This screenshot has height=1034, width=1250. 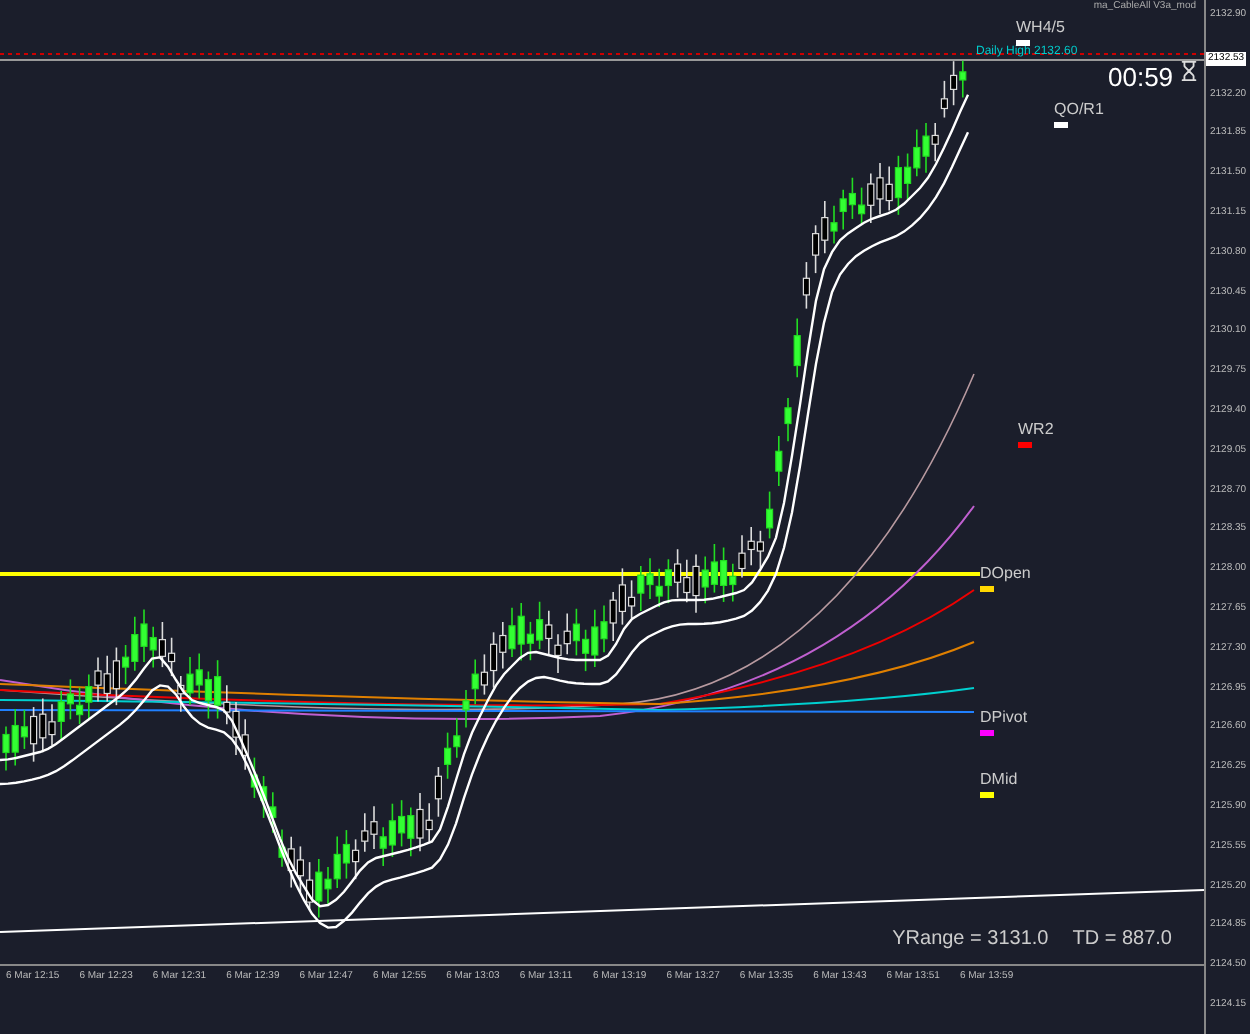 I want to click on pivot-level-label: WR2, so click(x=1036, y=430).